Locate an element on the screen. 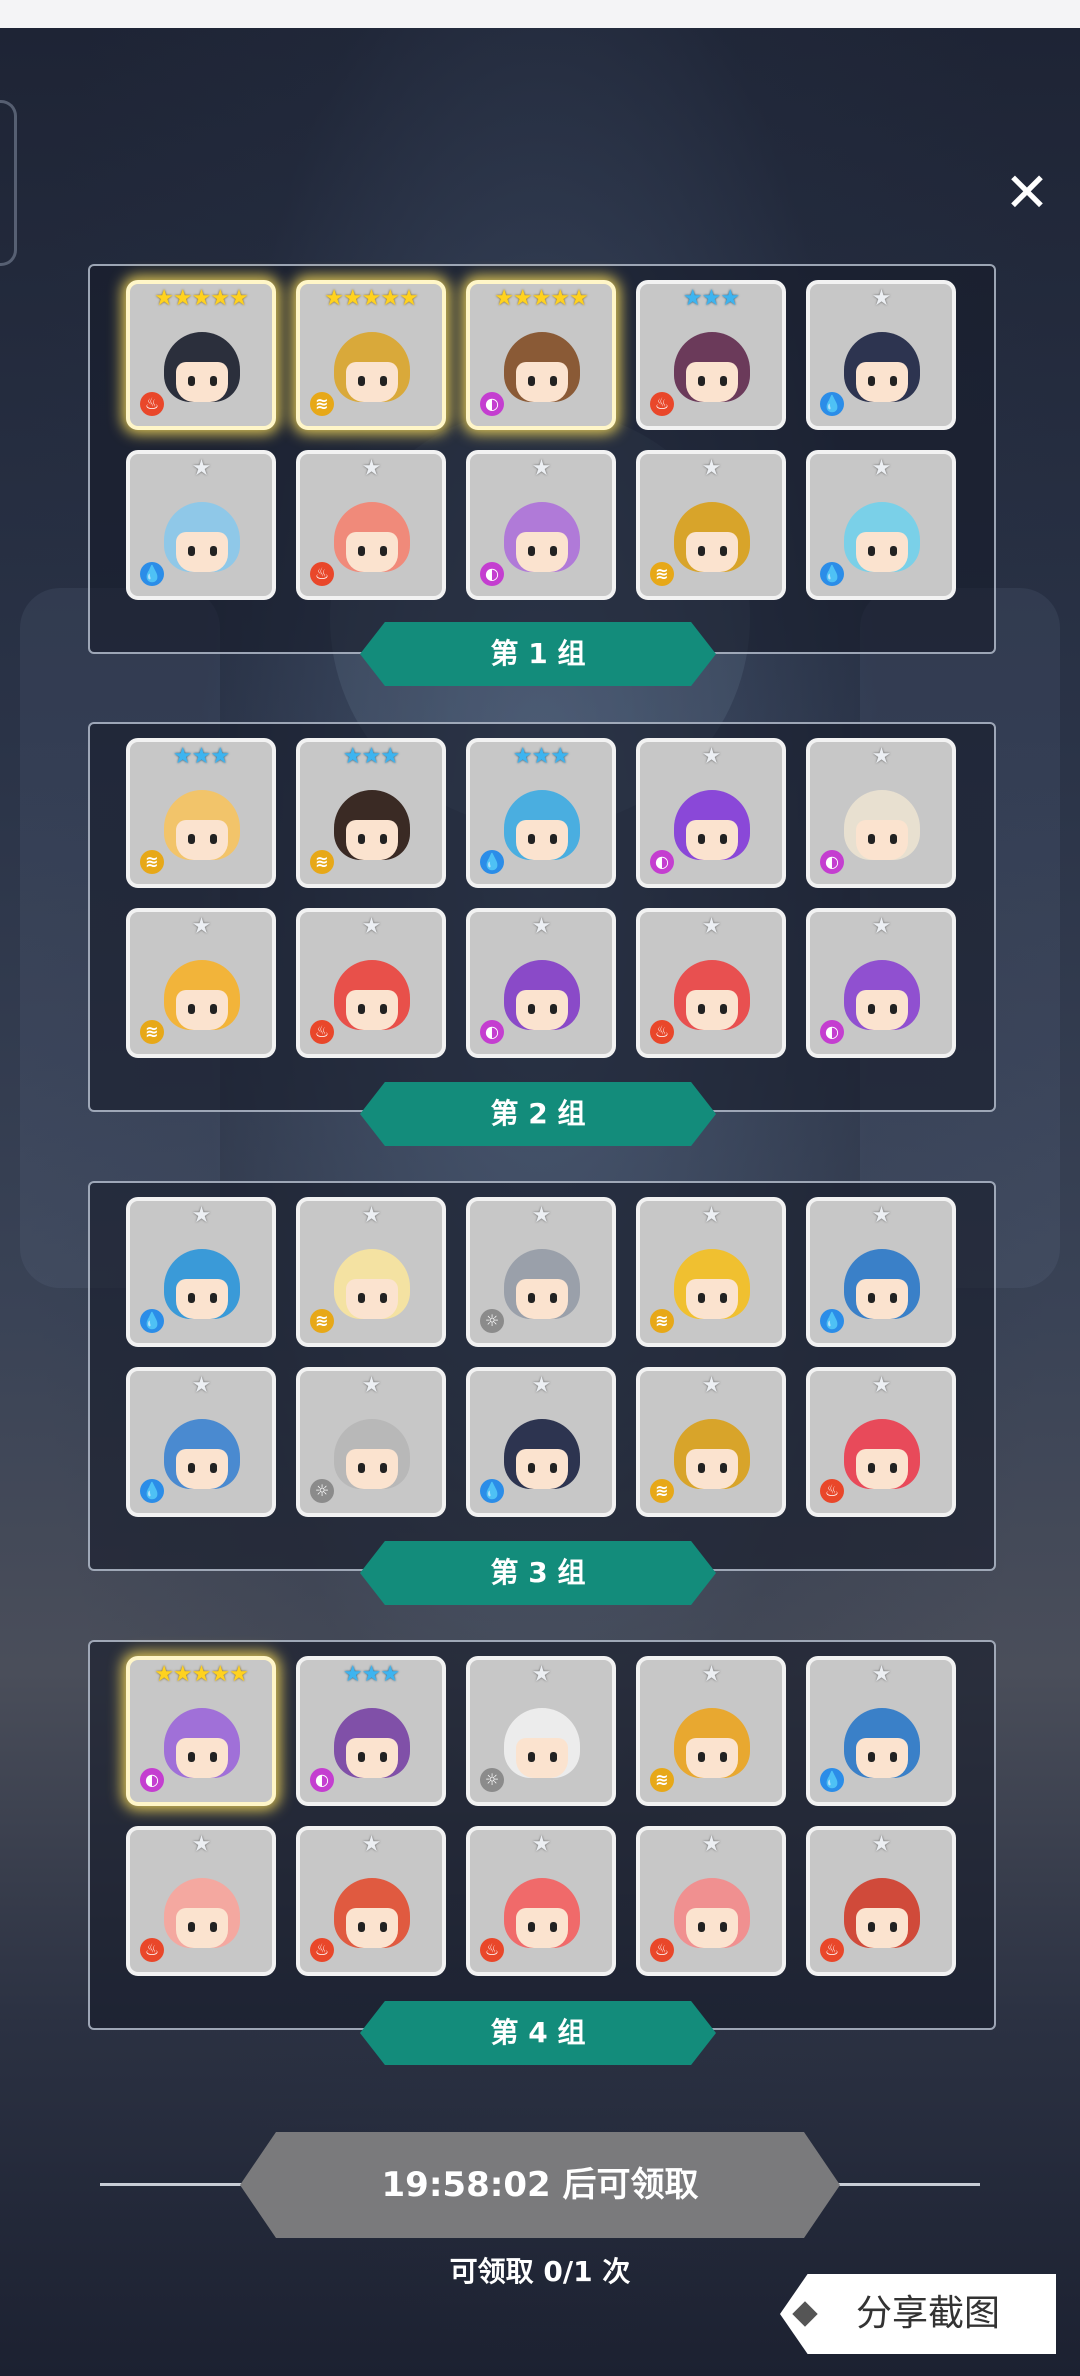  rarity-stars: ★★★ is located at coordinates (201, 756).